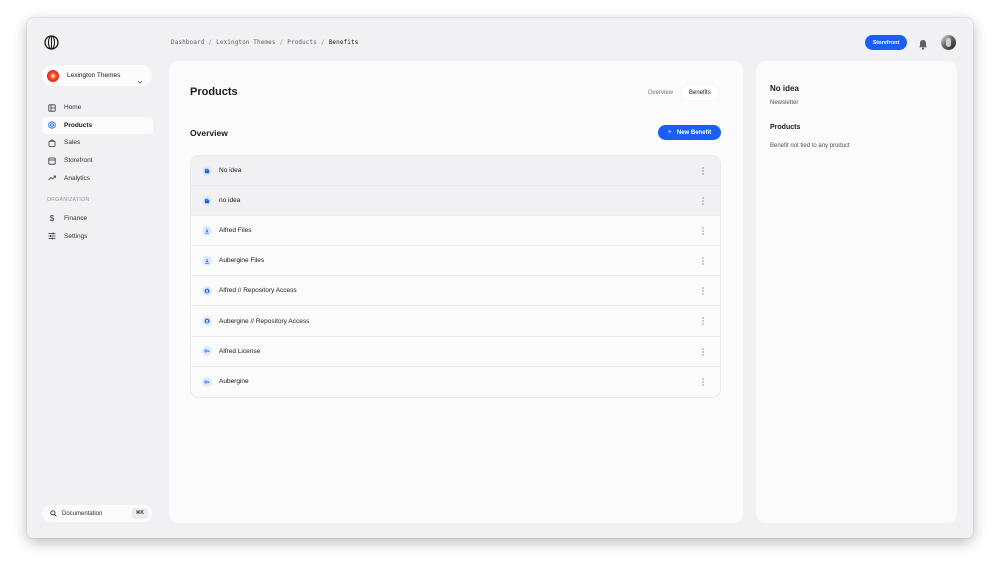  Describe the element at coordinates (53, 513) in the screenshot. I see `search-icon` at that location.